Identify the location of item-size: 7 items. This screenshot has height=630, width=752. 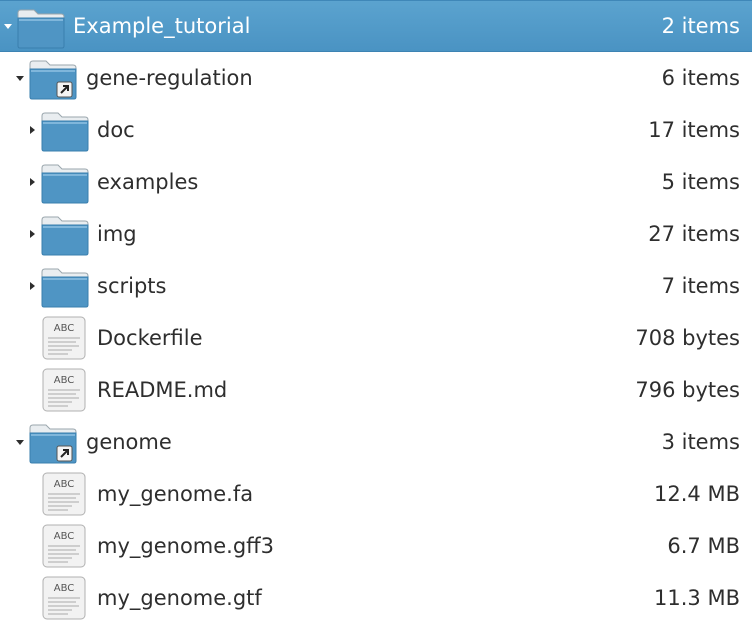
(700, 286).